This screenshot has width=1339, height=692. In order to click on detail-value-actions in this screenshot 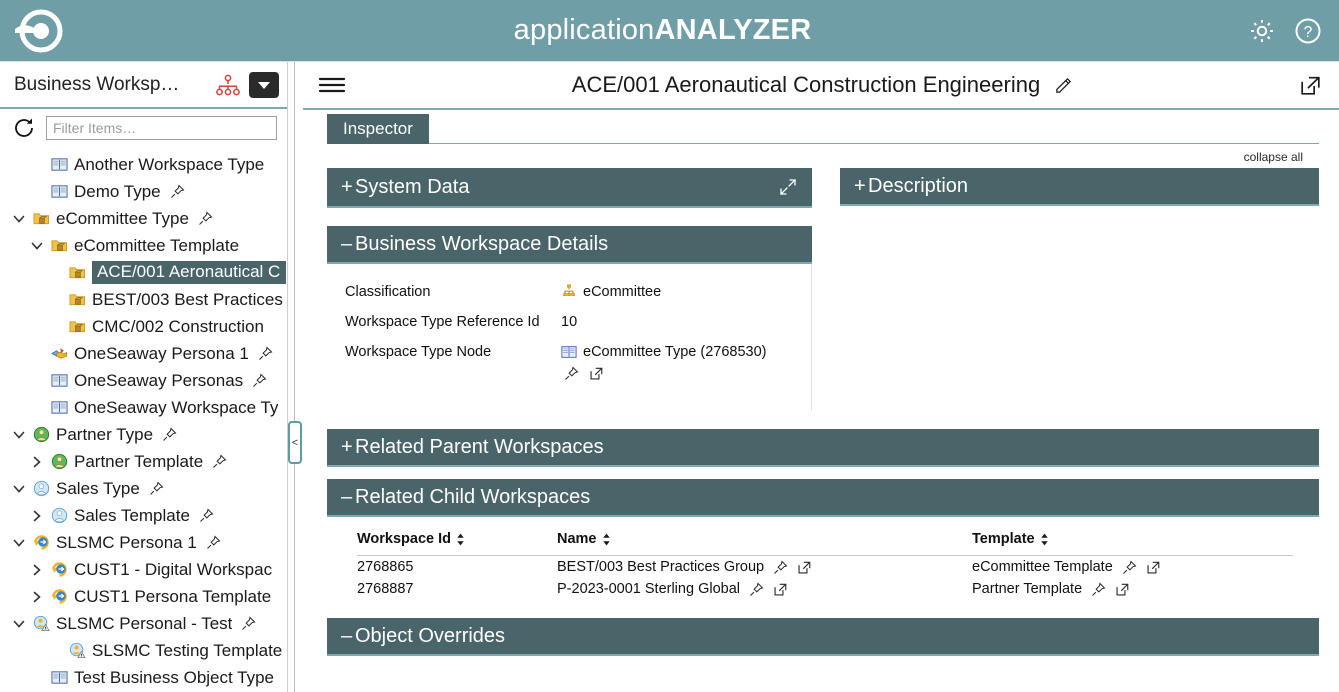, I will do `click(664, 373)`.